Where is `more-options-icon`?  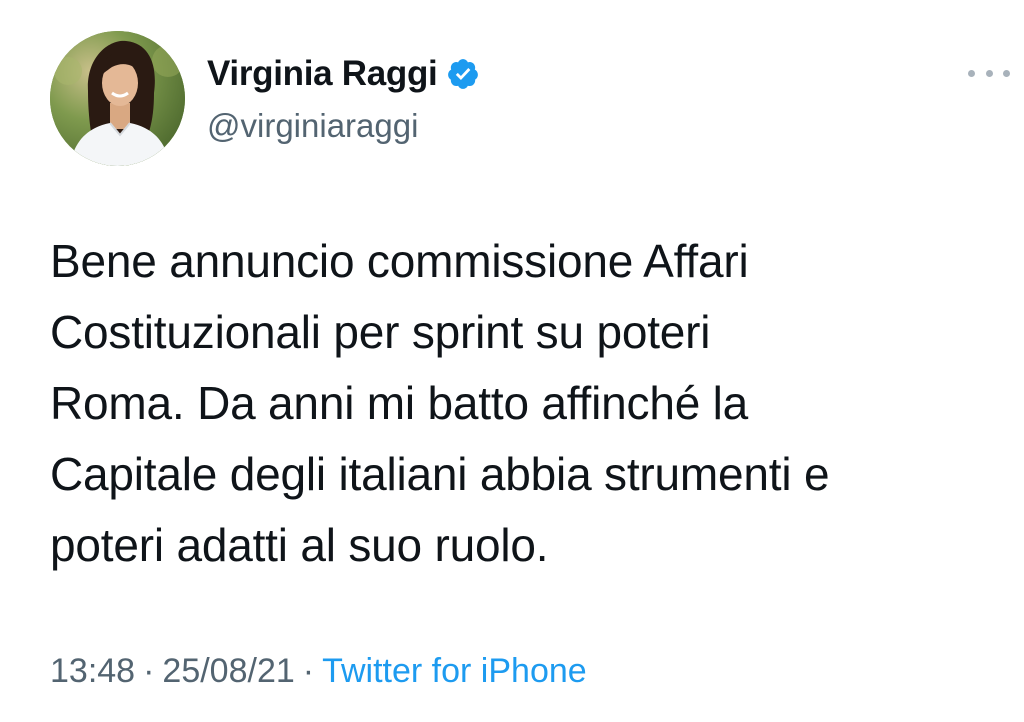
more-options-icon is located at coordinates (989, 73).